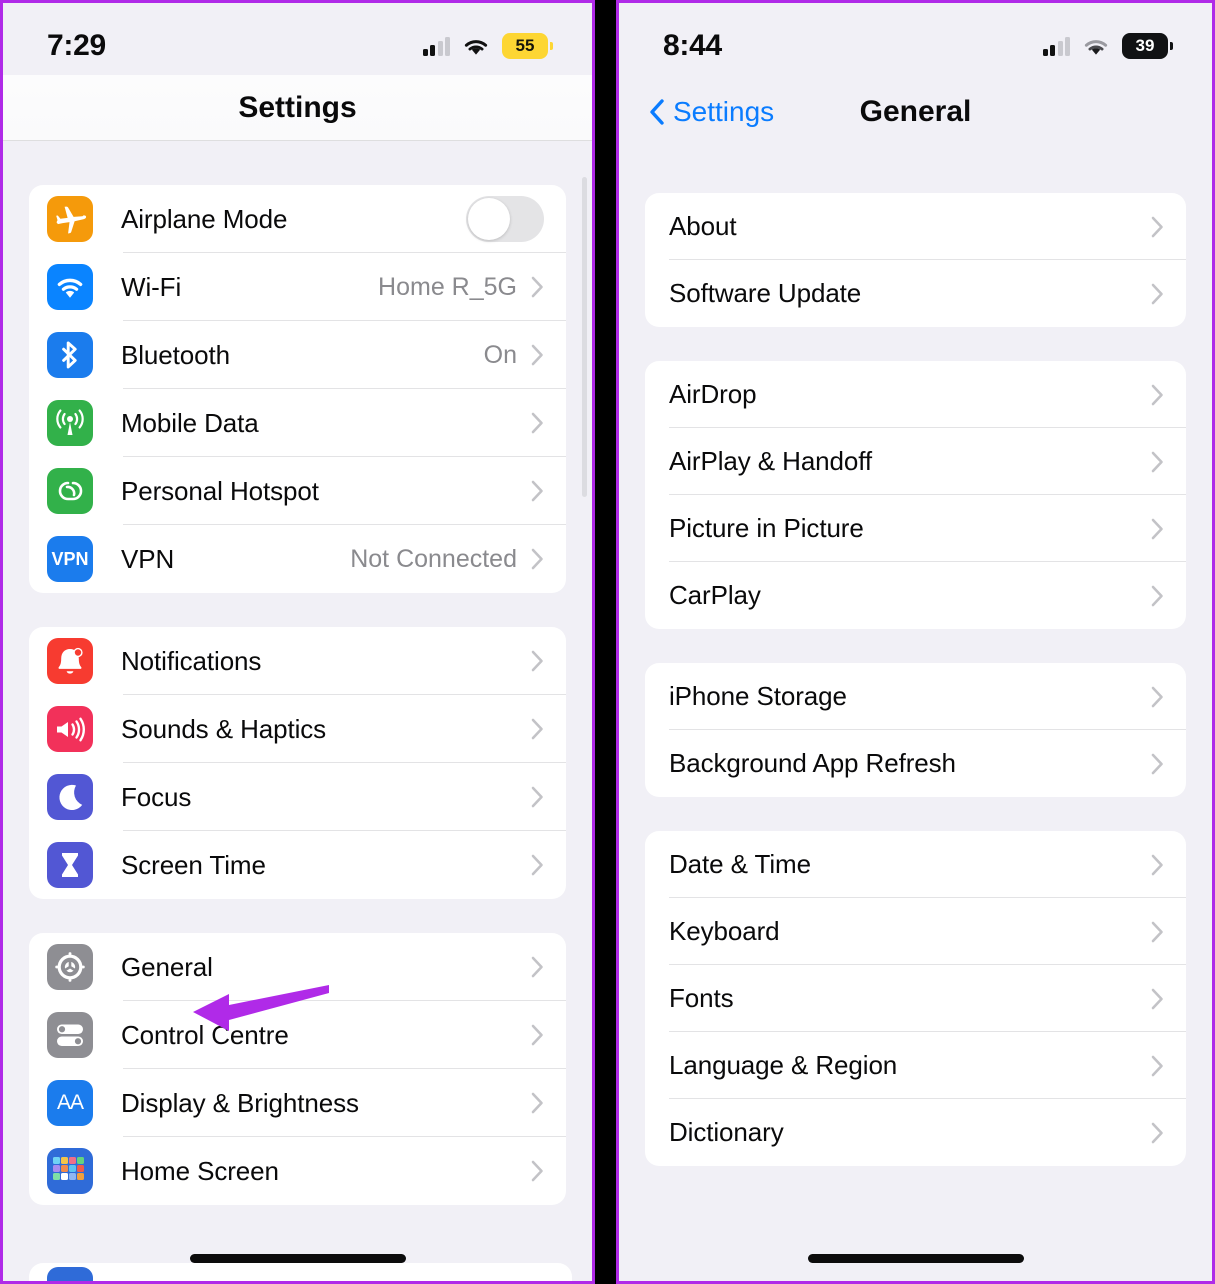  What do you see at coordinates (915, 394) in the screenshot?
I see `general-row-airdrop: AirDrop` at bounding box center [915, 394].